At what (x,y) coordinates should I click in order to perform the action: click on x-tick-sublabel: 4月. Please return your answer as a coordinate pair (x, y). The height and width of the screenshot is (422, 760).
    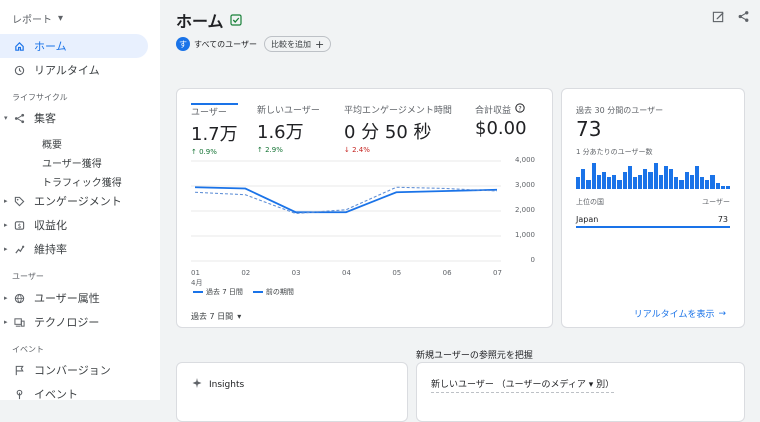
    Looking at the image, I should click on (196, 283).